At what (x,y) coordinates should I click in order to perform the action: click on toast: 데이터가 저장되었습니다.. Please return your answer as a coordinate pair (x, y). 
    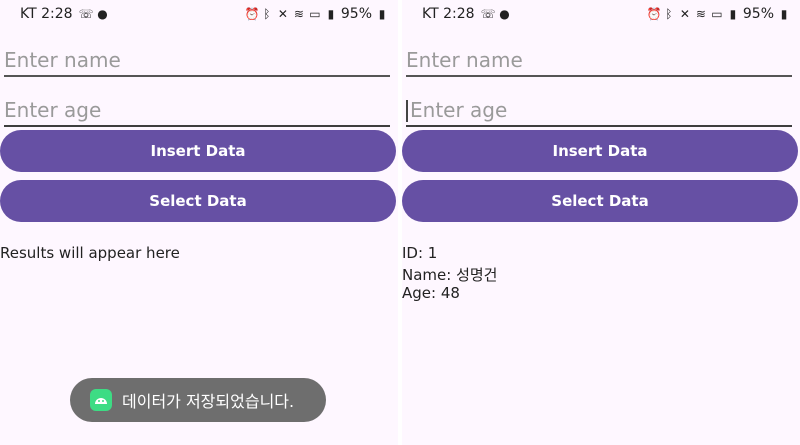
    Looking at the image, I should click on (198, 400).